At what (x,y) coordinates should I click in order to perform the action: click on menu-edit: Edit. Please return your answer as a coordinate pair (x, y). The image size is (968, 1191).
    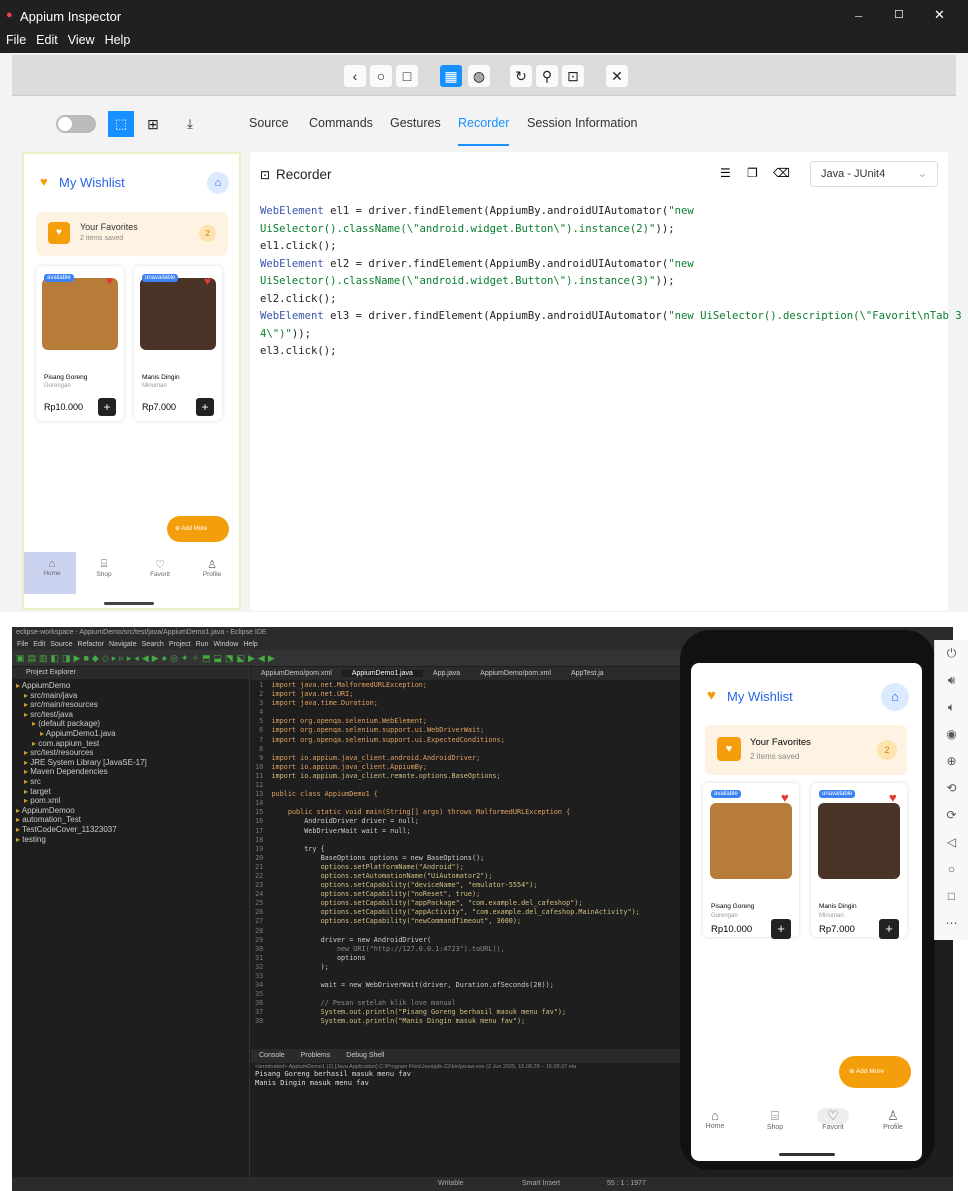
    Looking at the image, I should click on (47, 40).